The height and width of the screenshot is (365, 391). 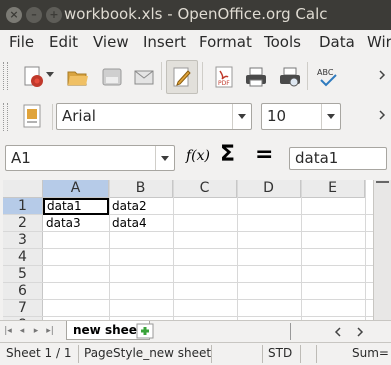 I want to click on row-header-1: 1, so click(x=23, y=206).